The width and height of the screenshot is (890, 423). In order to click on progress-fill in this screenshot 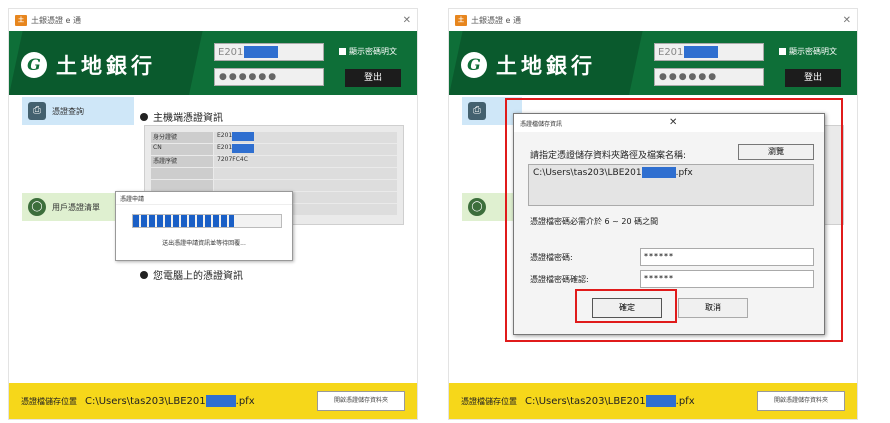, I will do `click(183, 221)`.